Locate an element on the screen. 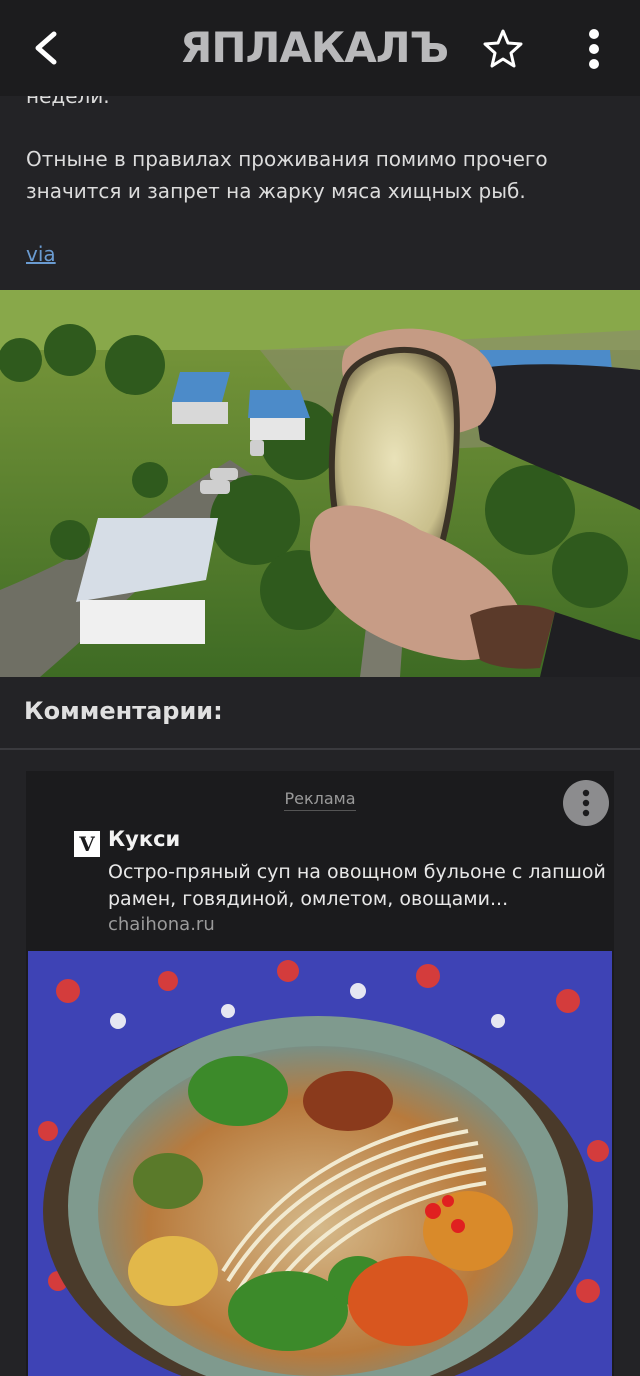 The image size is (640, 1376). advertiser-logo: V is located at coordinates (87, 844).